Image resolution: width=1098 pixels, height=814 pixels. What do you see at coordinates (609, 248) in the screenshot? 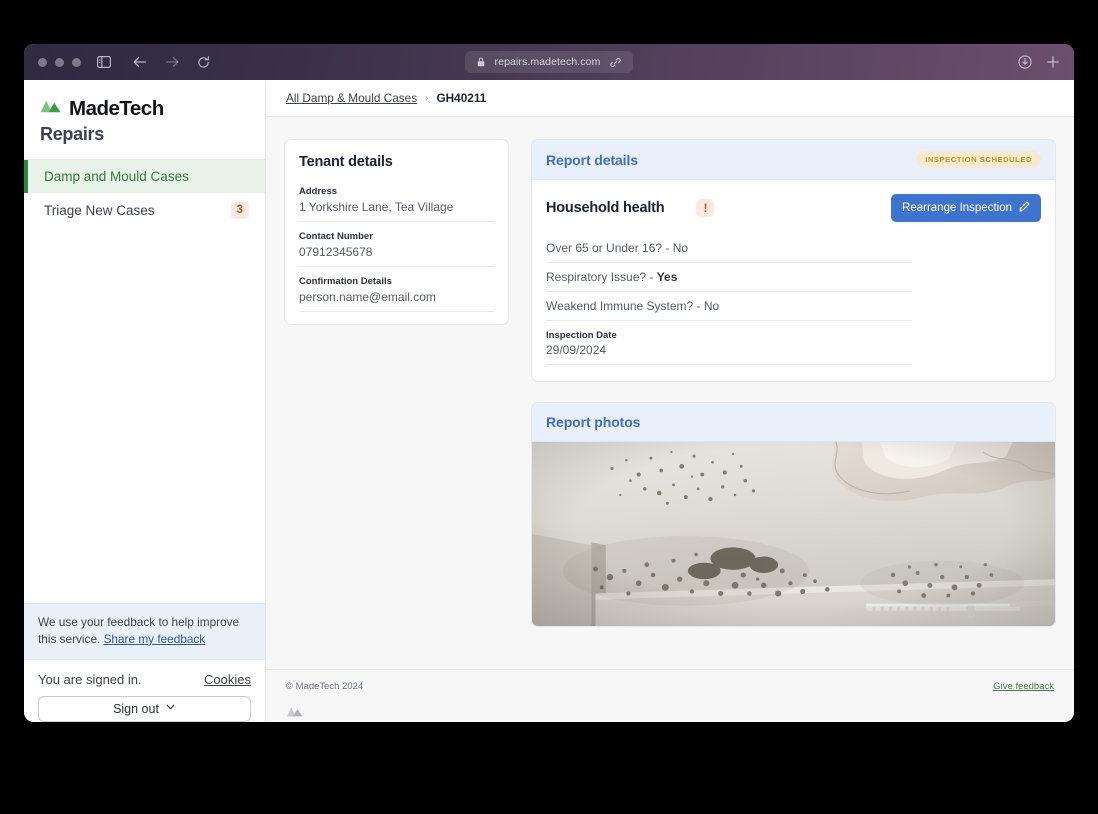
I see `health-question: Over 65 or Under 16? -` at bounding box center [609, 248].